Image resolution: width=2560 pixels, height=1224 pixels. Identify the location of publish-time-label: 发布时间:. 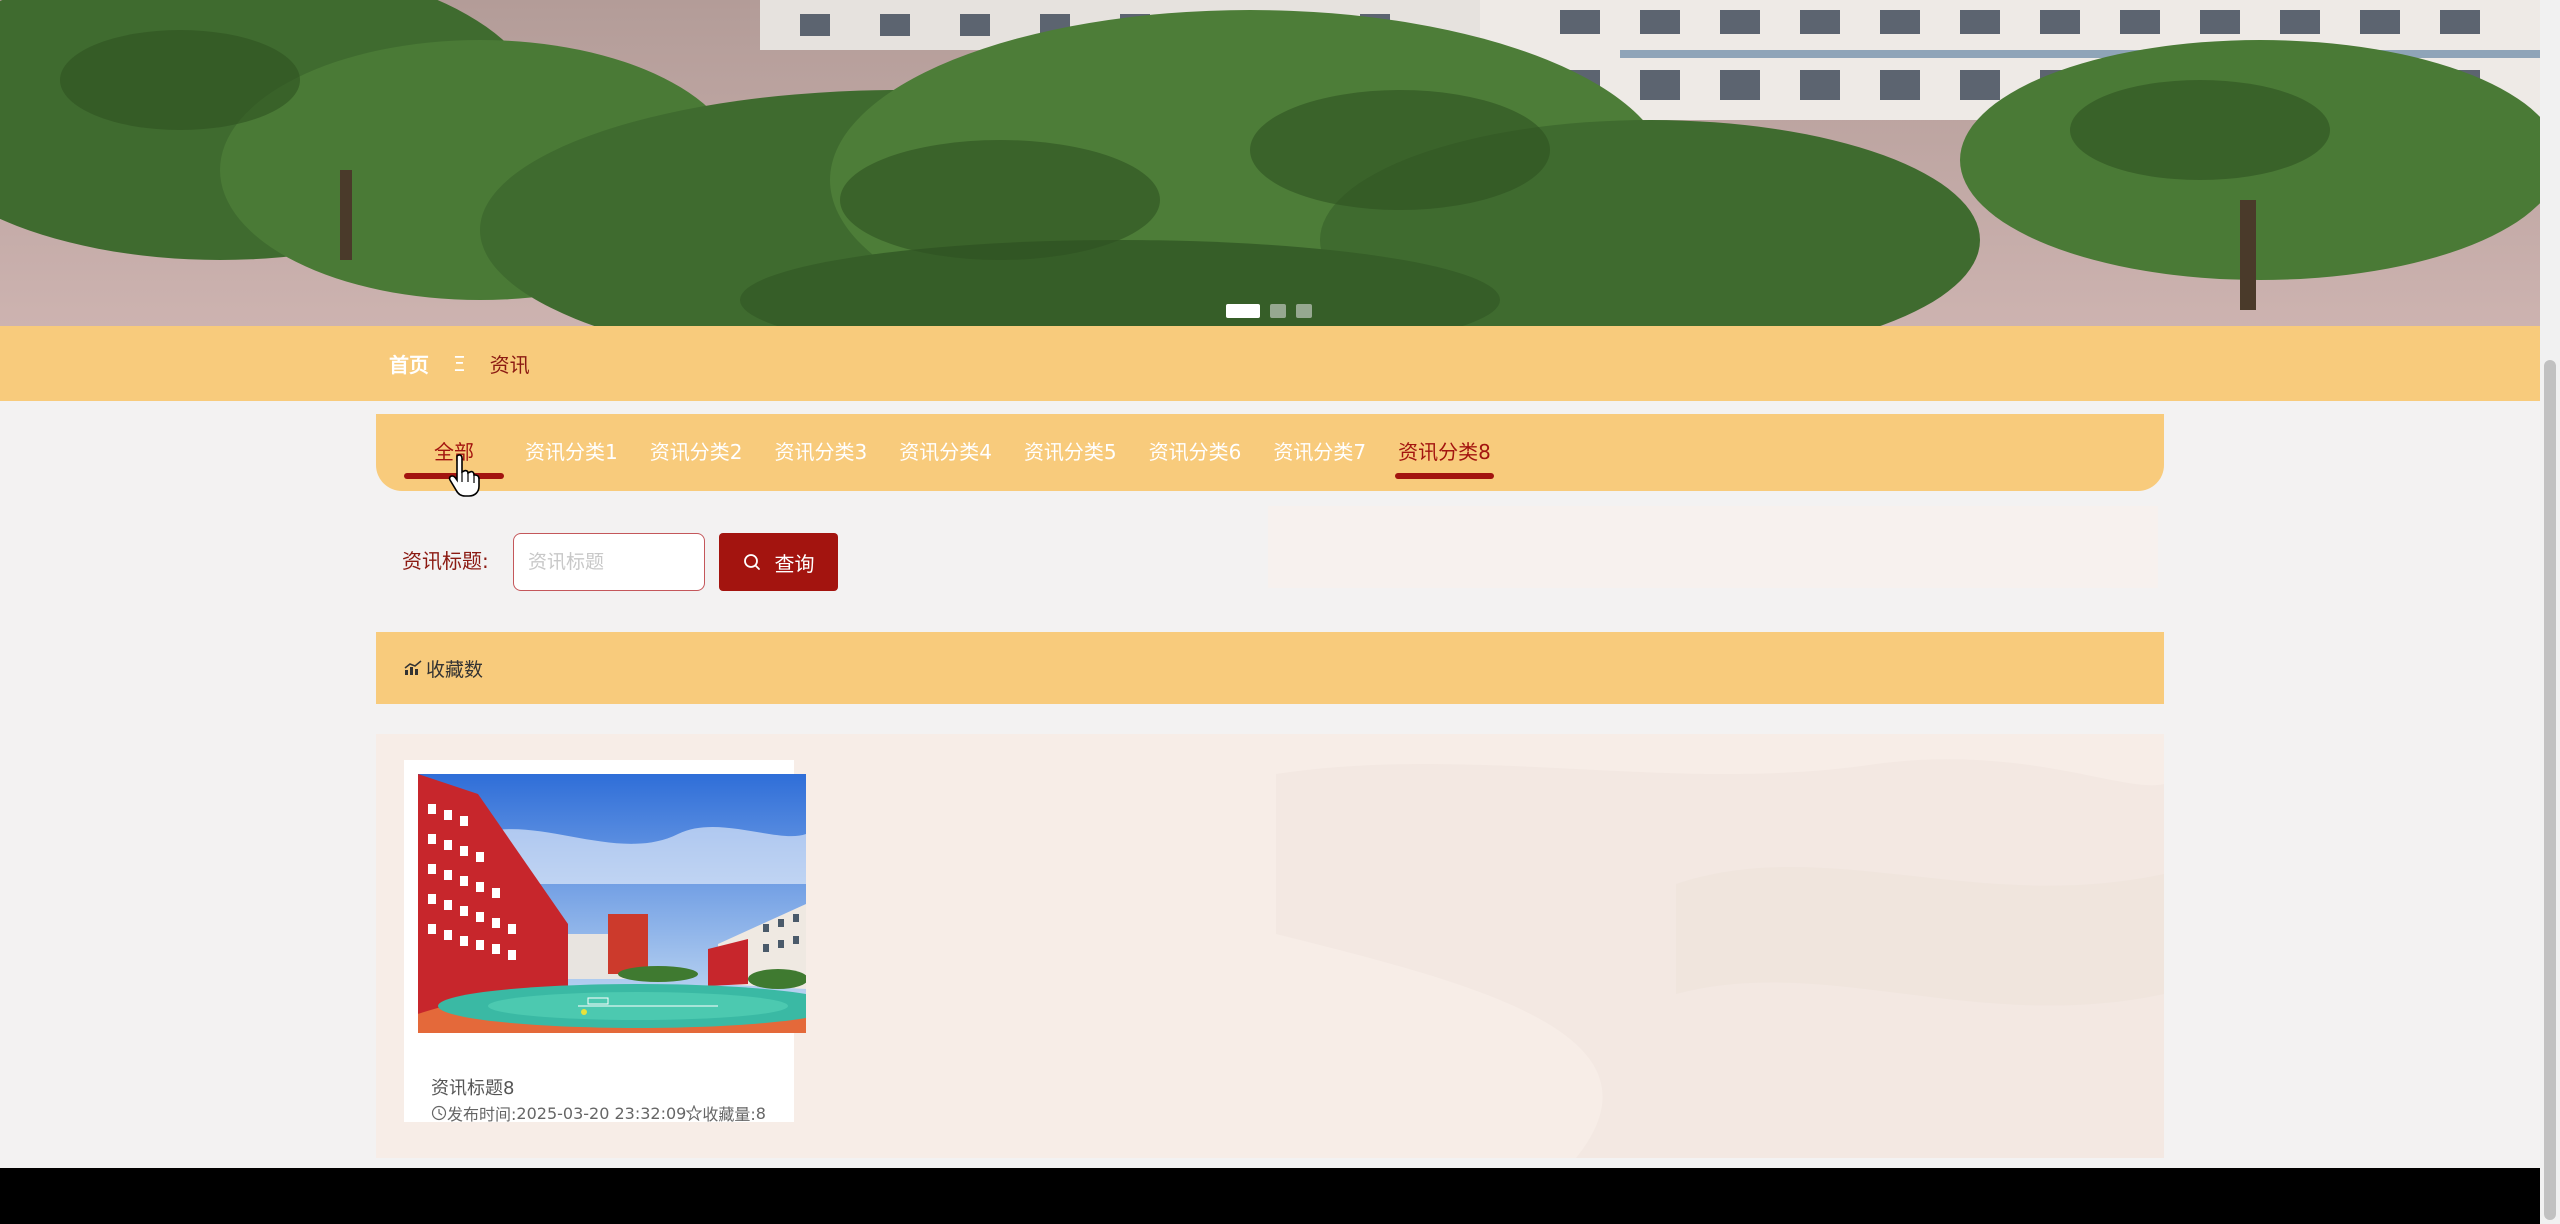
(482, 1114).